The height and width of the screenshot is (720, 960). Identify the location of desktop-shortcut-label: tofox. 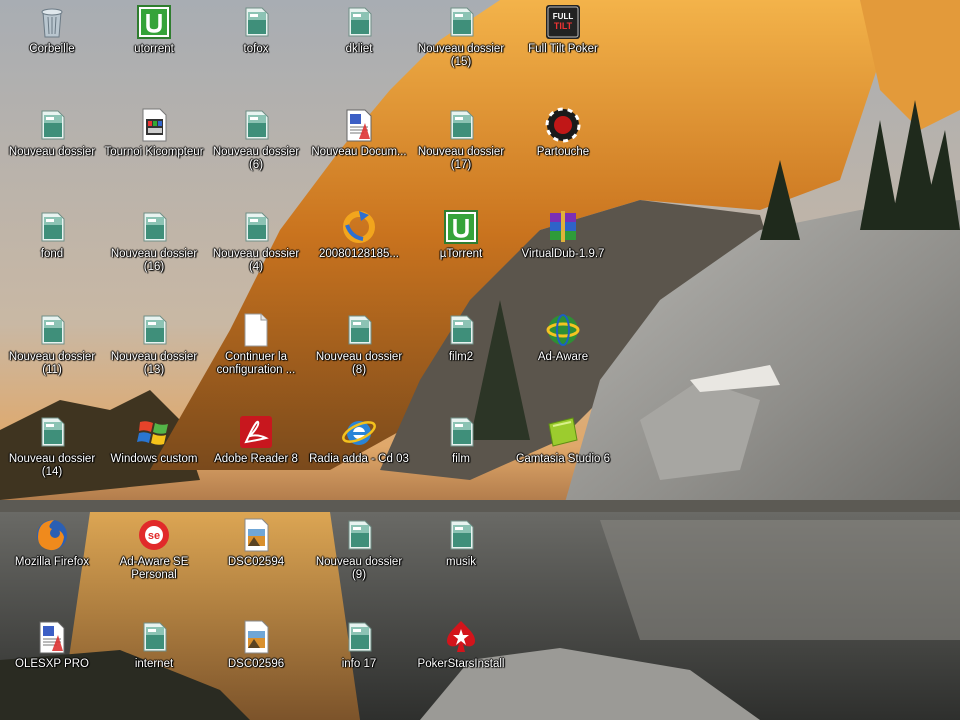
(256, 49).